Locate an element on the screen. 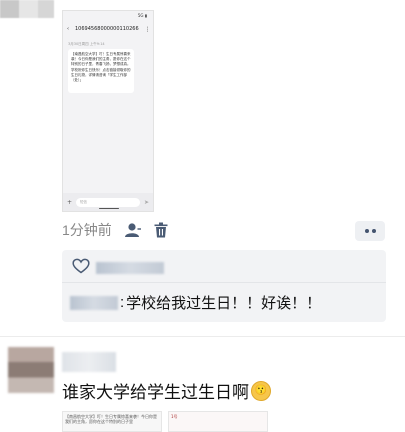 The height and width of the screenshot is (432, 405). author-name is located at coordinates (89, 362).